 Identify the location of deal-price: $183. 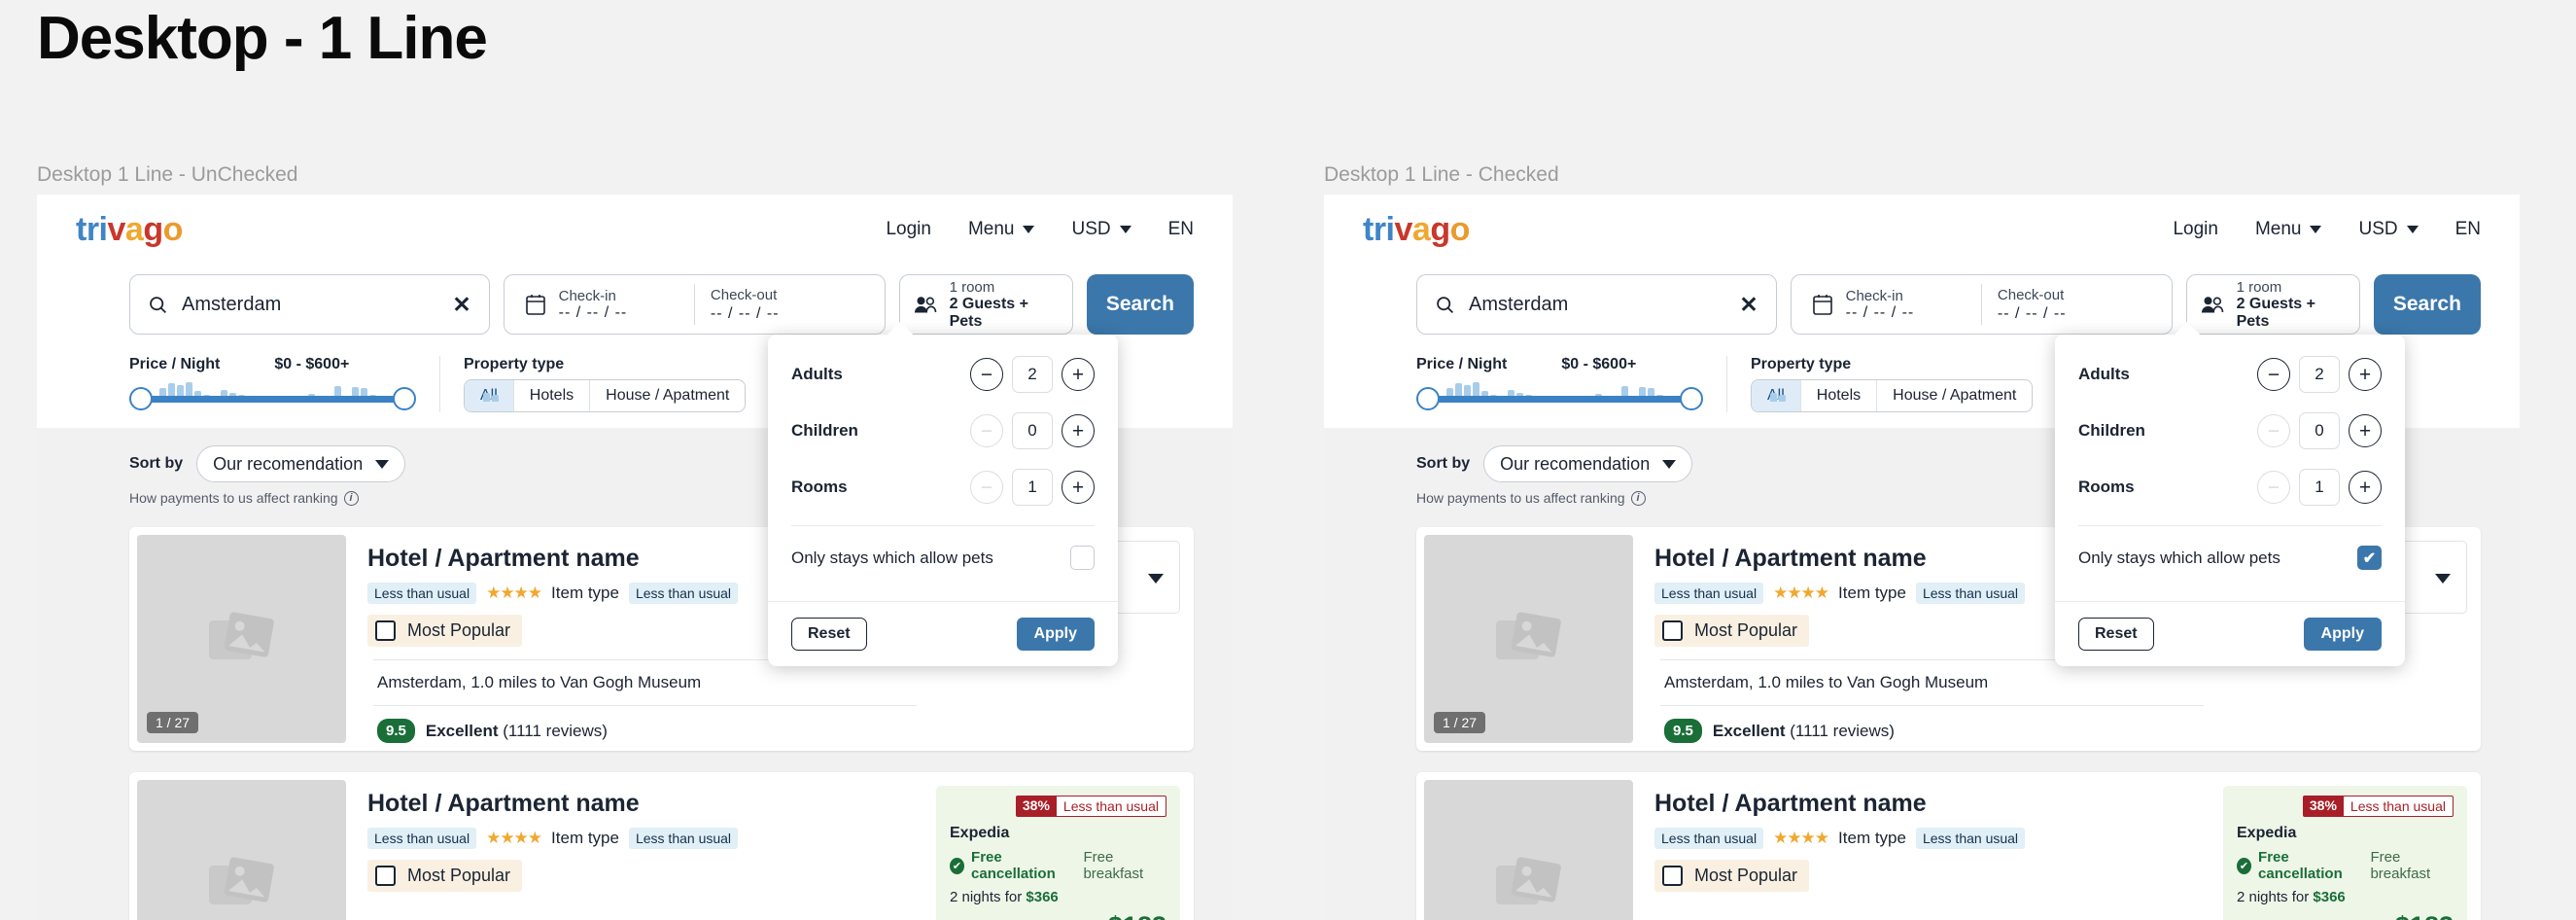
(2345, 915).